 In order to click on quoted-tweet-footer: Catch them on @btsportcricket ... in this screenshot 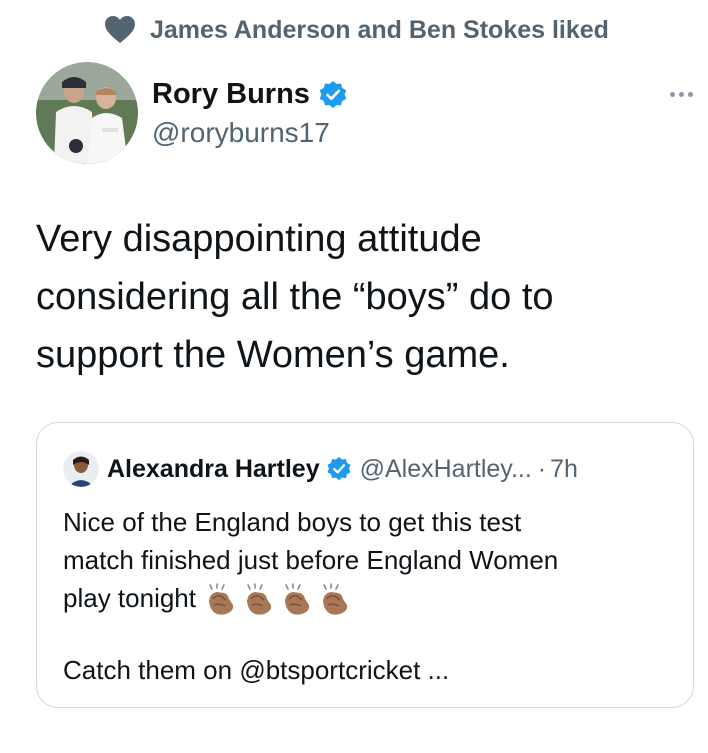, I will do `click(256, 670)`.